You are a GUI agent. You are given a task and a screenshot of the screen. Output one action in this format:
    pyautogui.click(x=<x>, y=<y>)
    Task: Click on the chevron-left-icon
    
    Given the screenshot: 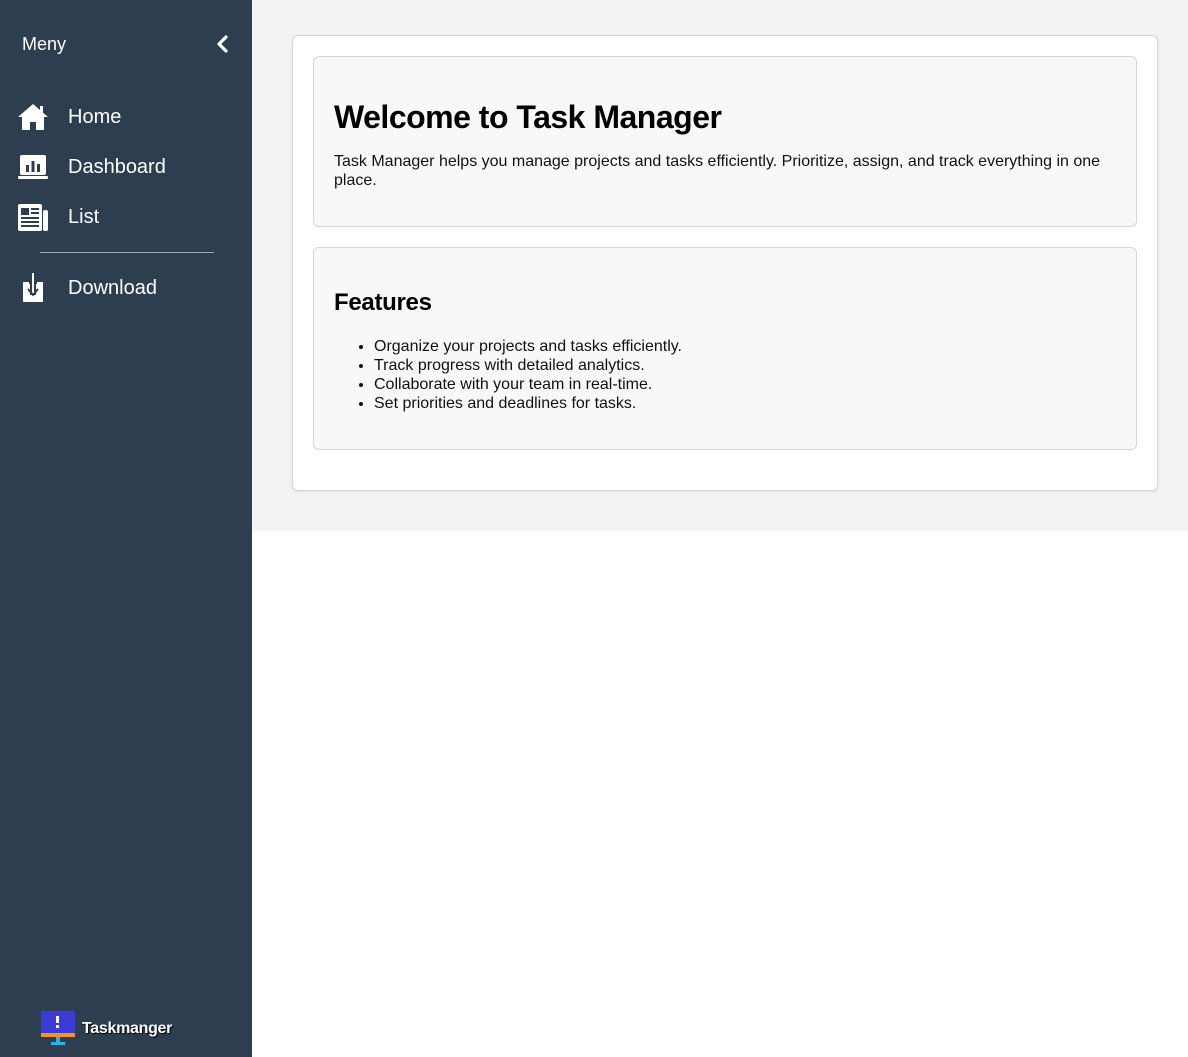 What is the action you would take?
    pyautogui.click(x=222, y=46)
    